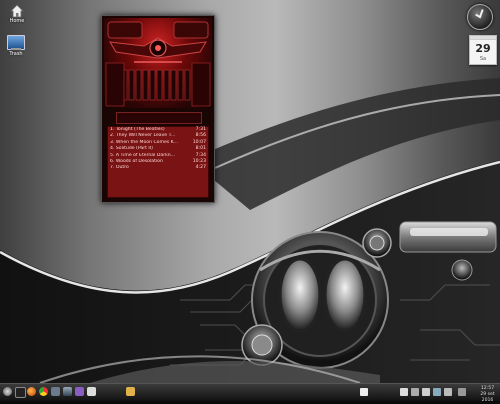  Describe the element at coordinates (16, 54) in the screenshot. I see `desktop-icon-label: Trash` at that location.